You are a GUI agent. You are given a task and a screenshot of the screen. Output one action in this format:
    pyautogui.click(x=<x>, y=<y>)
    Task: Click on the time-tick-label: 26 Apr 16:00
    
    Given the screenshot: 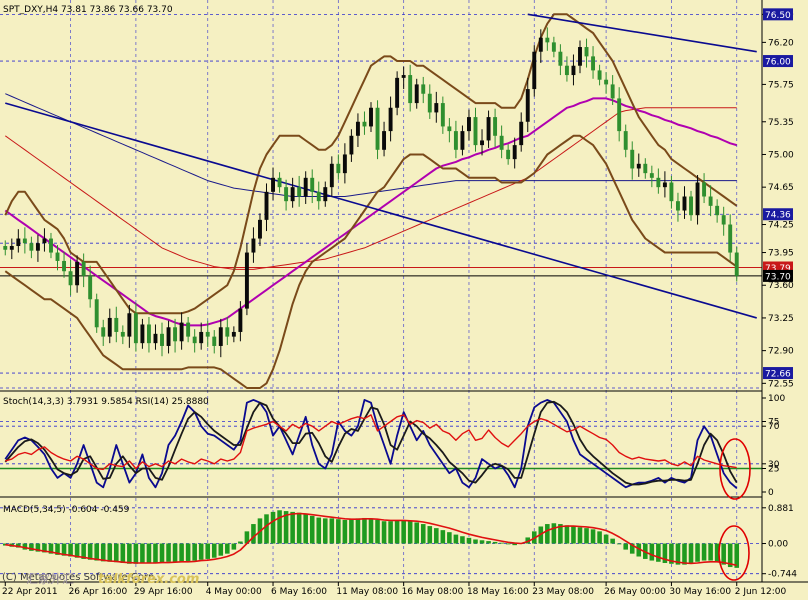 What is the action you would take?
    pyautogui.click(x=98, y=592)
    